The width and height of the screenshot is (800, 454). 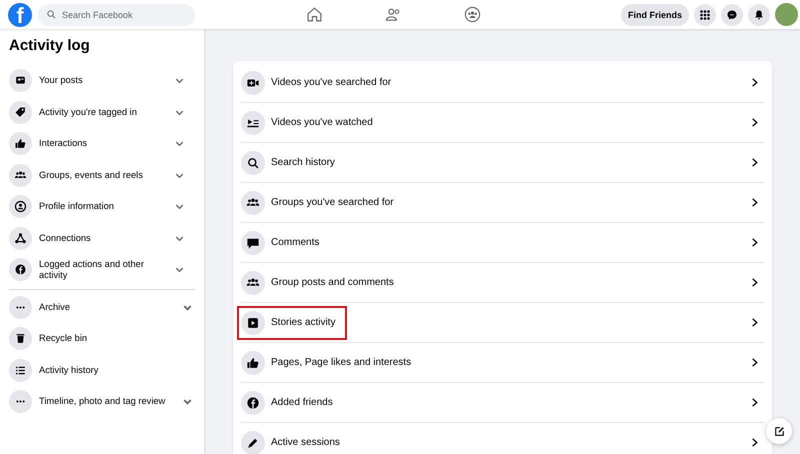 I want to click on activity-category: Comments, so click(x=502, y=243).